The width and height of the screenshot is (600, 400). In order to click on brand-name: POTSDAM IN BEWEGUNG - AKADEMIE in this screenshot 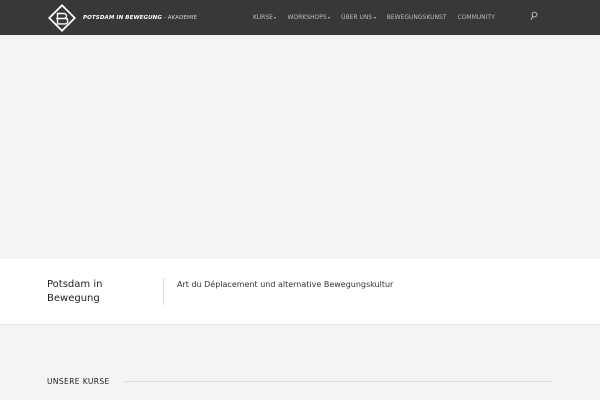, I will do `click(140, 18)`.